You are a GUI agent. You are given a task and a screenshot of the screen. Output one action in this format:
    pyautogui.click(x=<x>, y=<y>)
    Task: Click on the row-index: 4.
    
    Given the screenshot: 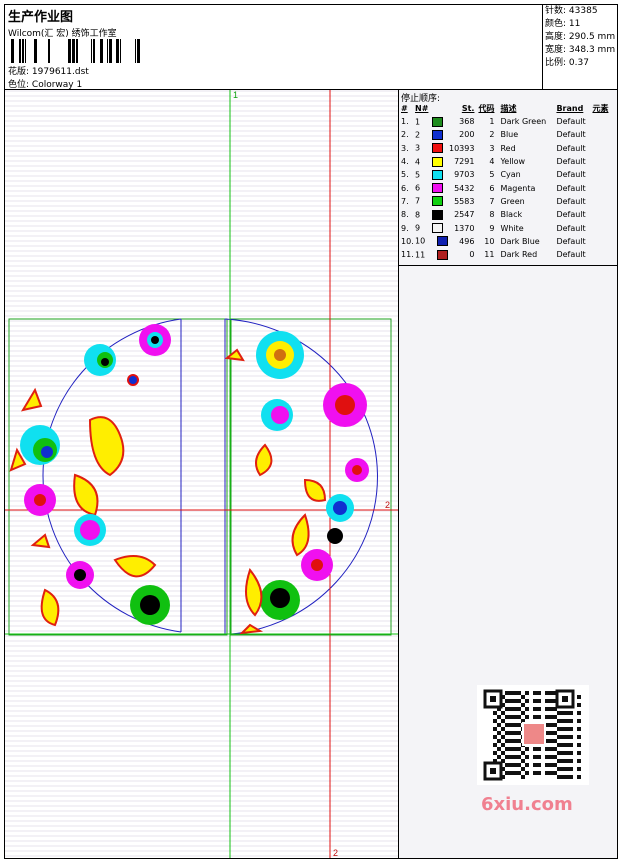 What is the action you would take?
    pyautogui.click(x=405, y=162)
    